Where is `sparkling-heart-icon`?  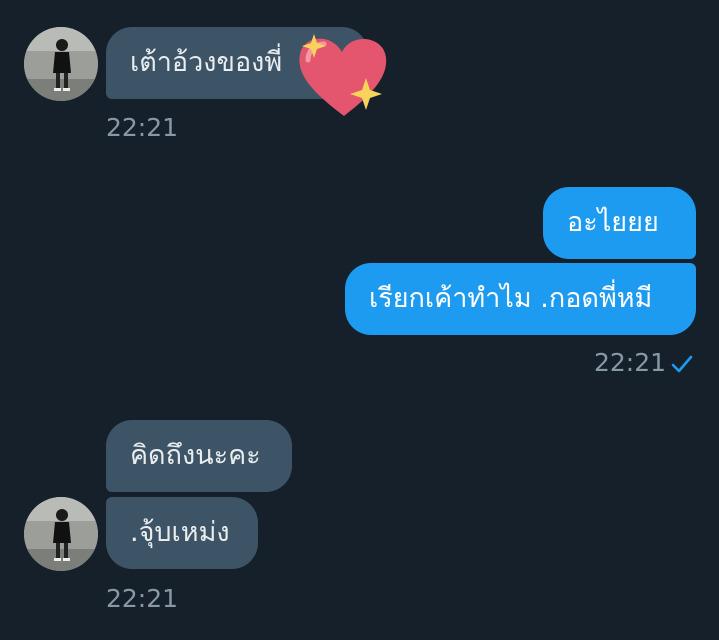 sparkling-heart-icon is located at coordinates (343, 75).